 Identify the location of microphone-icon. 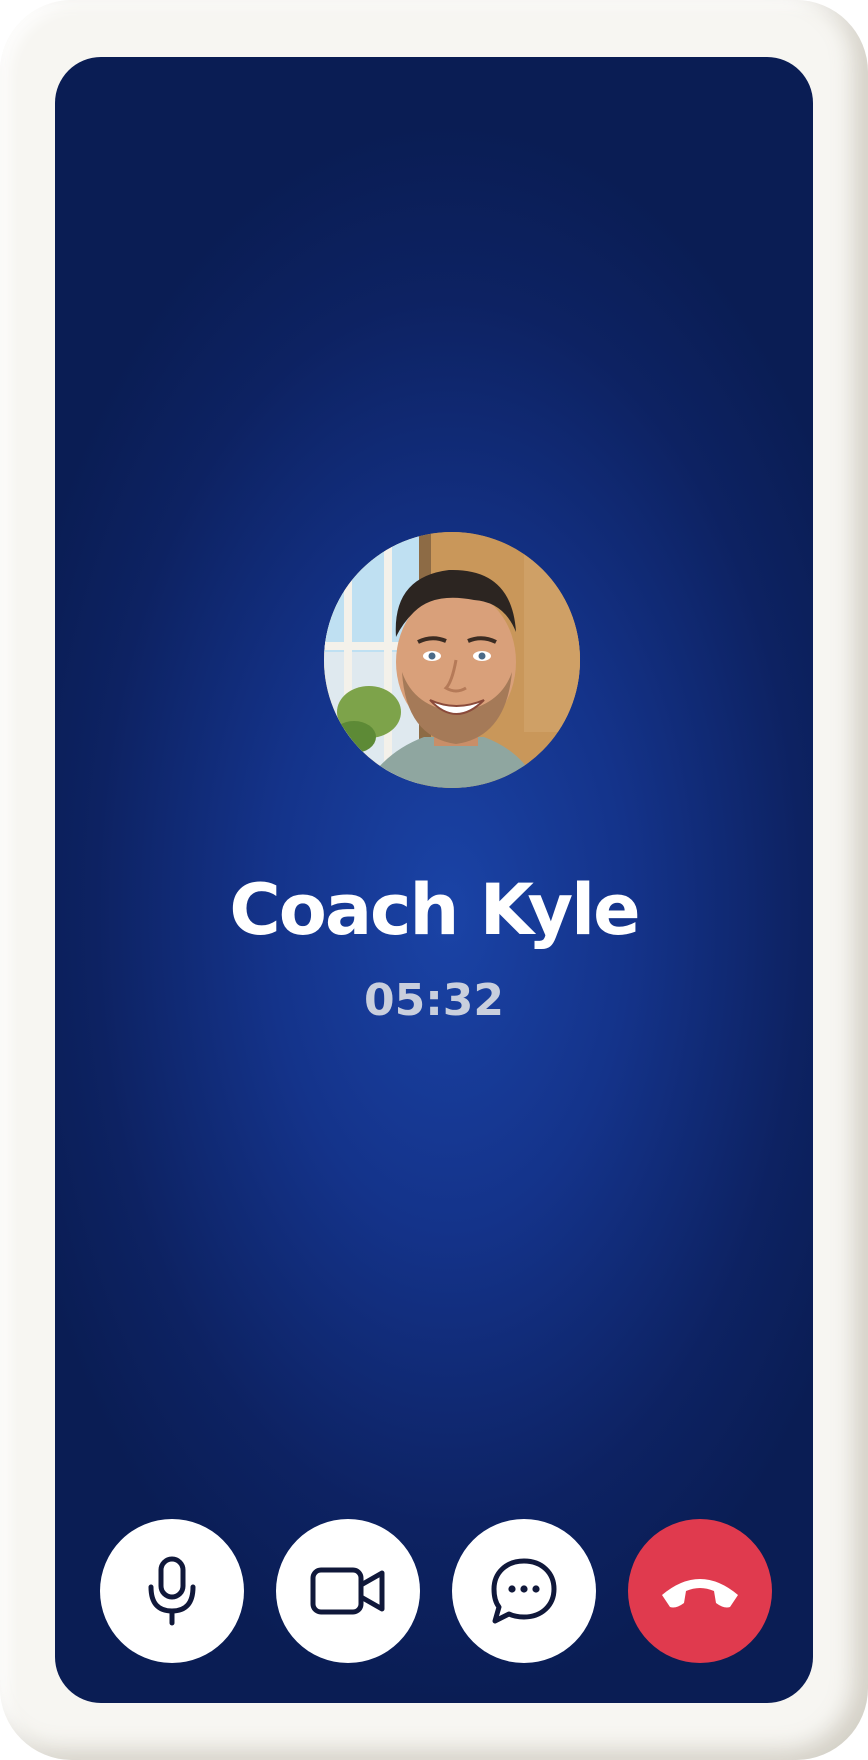
(172, 1591).